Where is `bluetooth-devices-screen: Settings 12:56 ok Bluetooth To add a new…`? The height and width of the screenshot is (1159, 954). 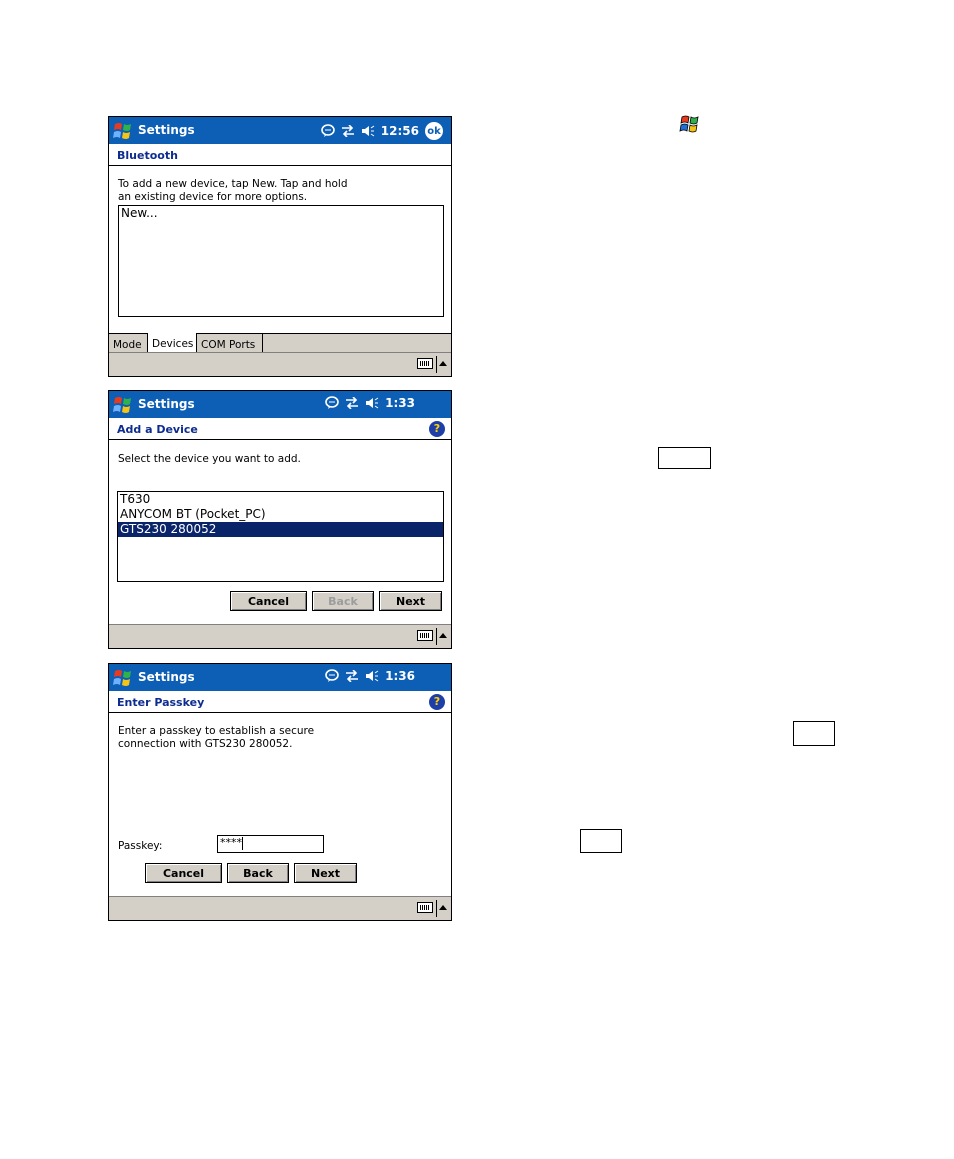
bluetooth-devices-screen: Settings 12:56 ok Bluetooth To add a new… is located at coordinates (280, 246).